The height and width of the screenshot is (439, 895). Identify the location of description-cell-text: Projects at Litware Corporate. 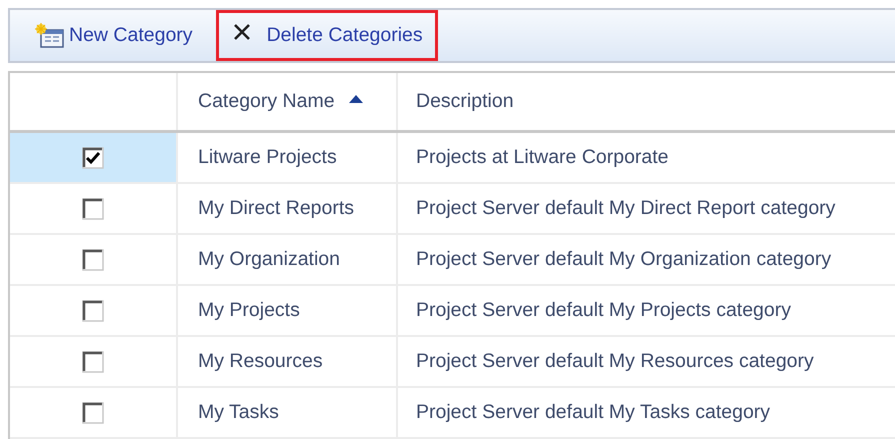
(542, 157).